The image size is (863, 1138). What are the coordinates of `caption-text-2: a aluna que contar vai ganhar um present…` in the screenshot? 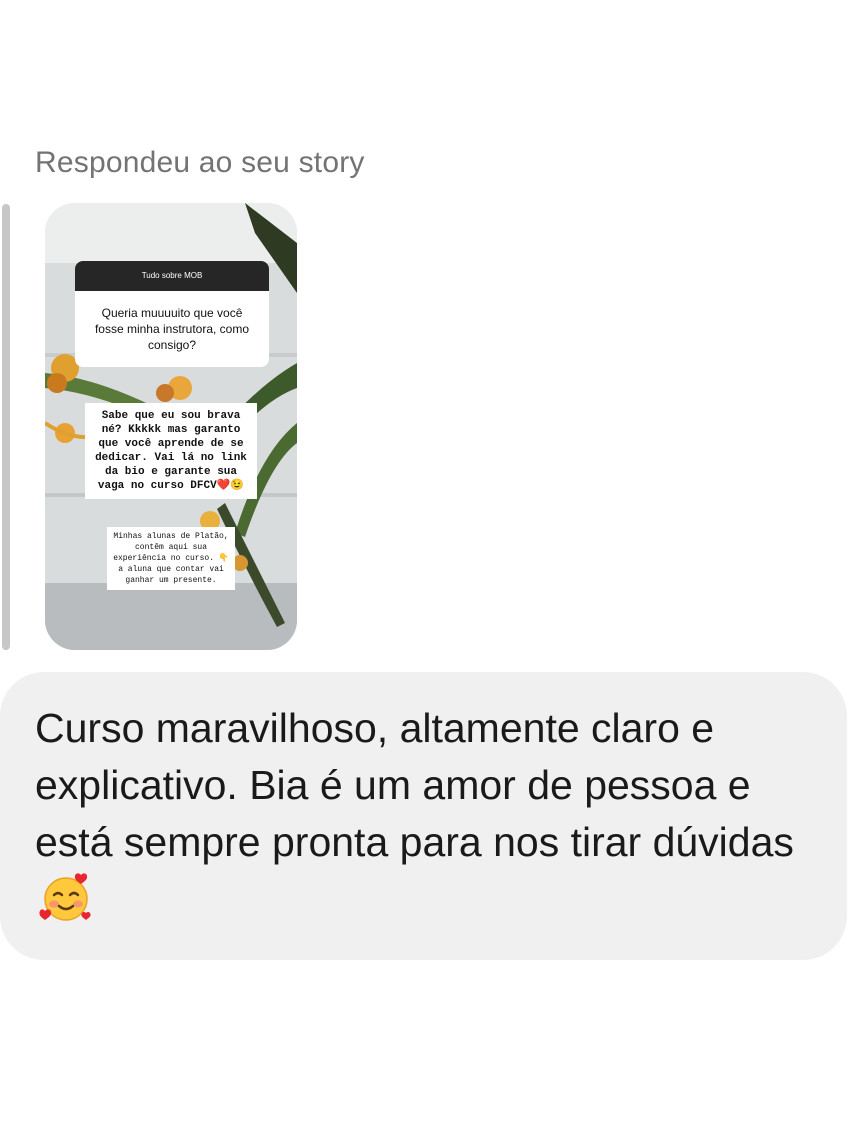 It's located at (171, 575).